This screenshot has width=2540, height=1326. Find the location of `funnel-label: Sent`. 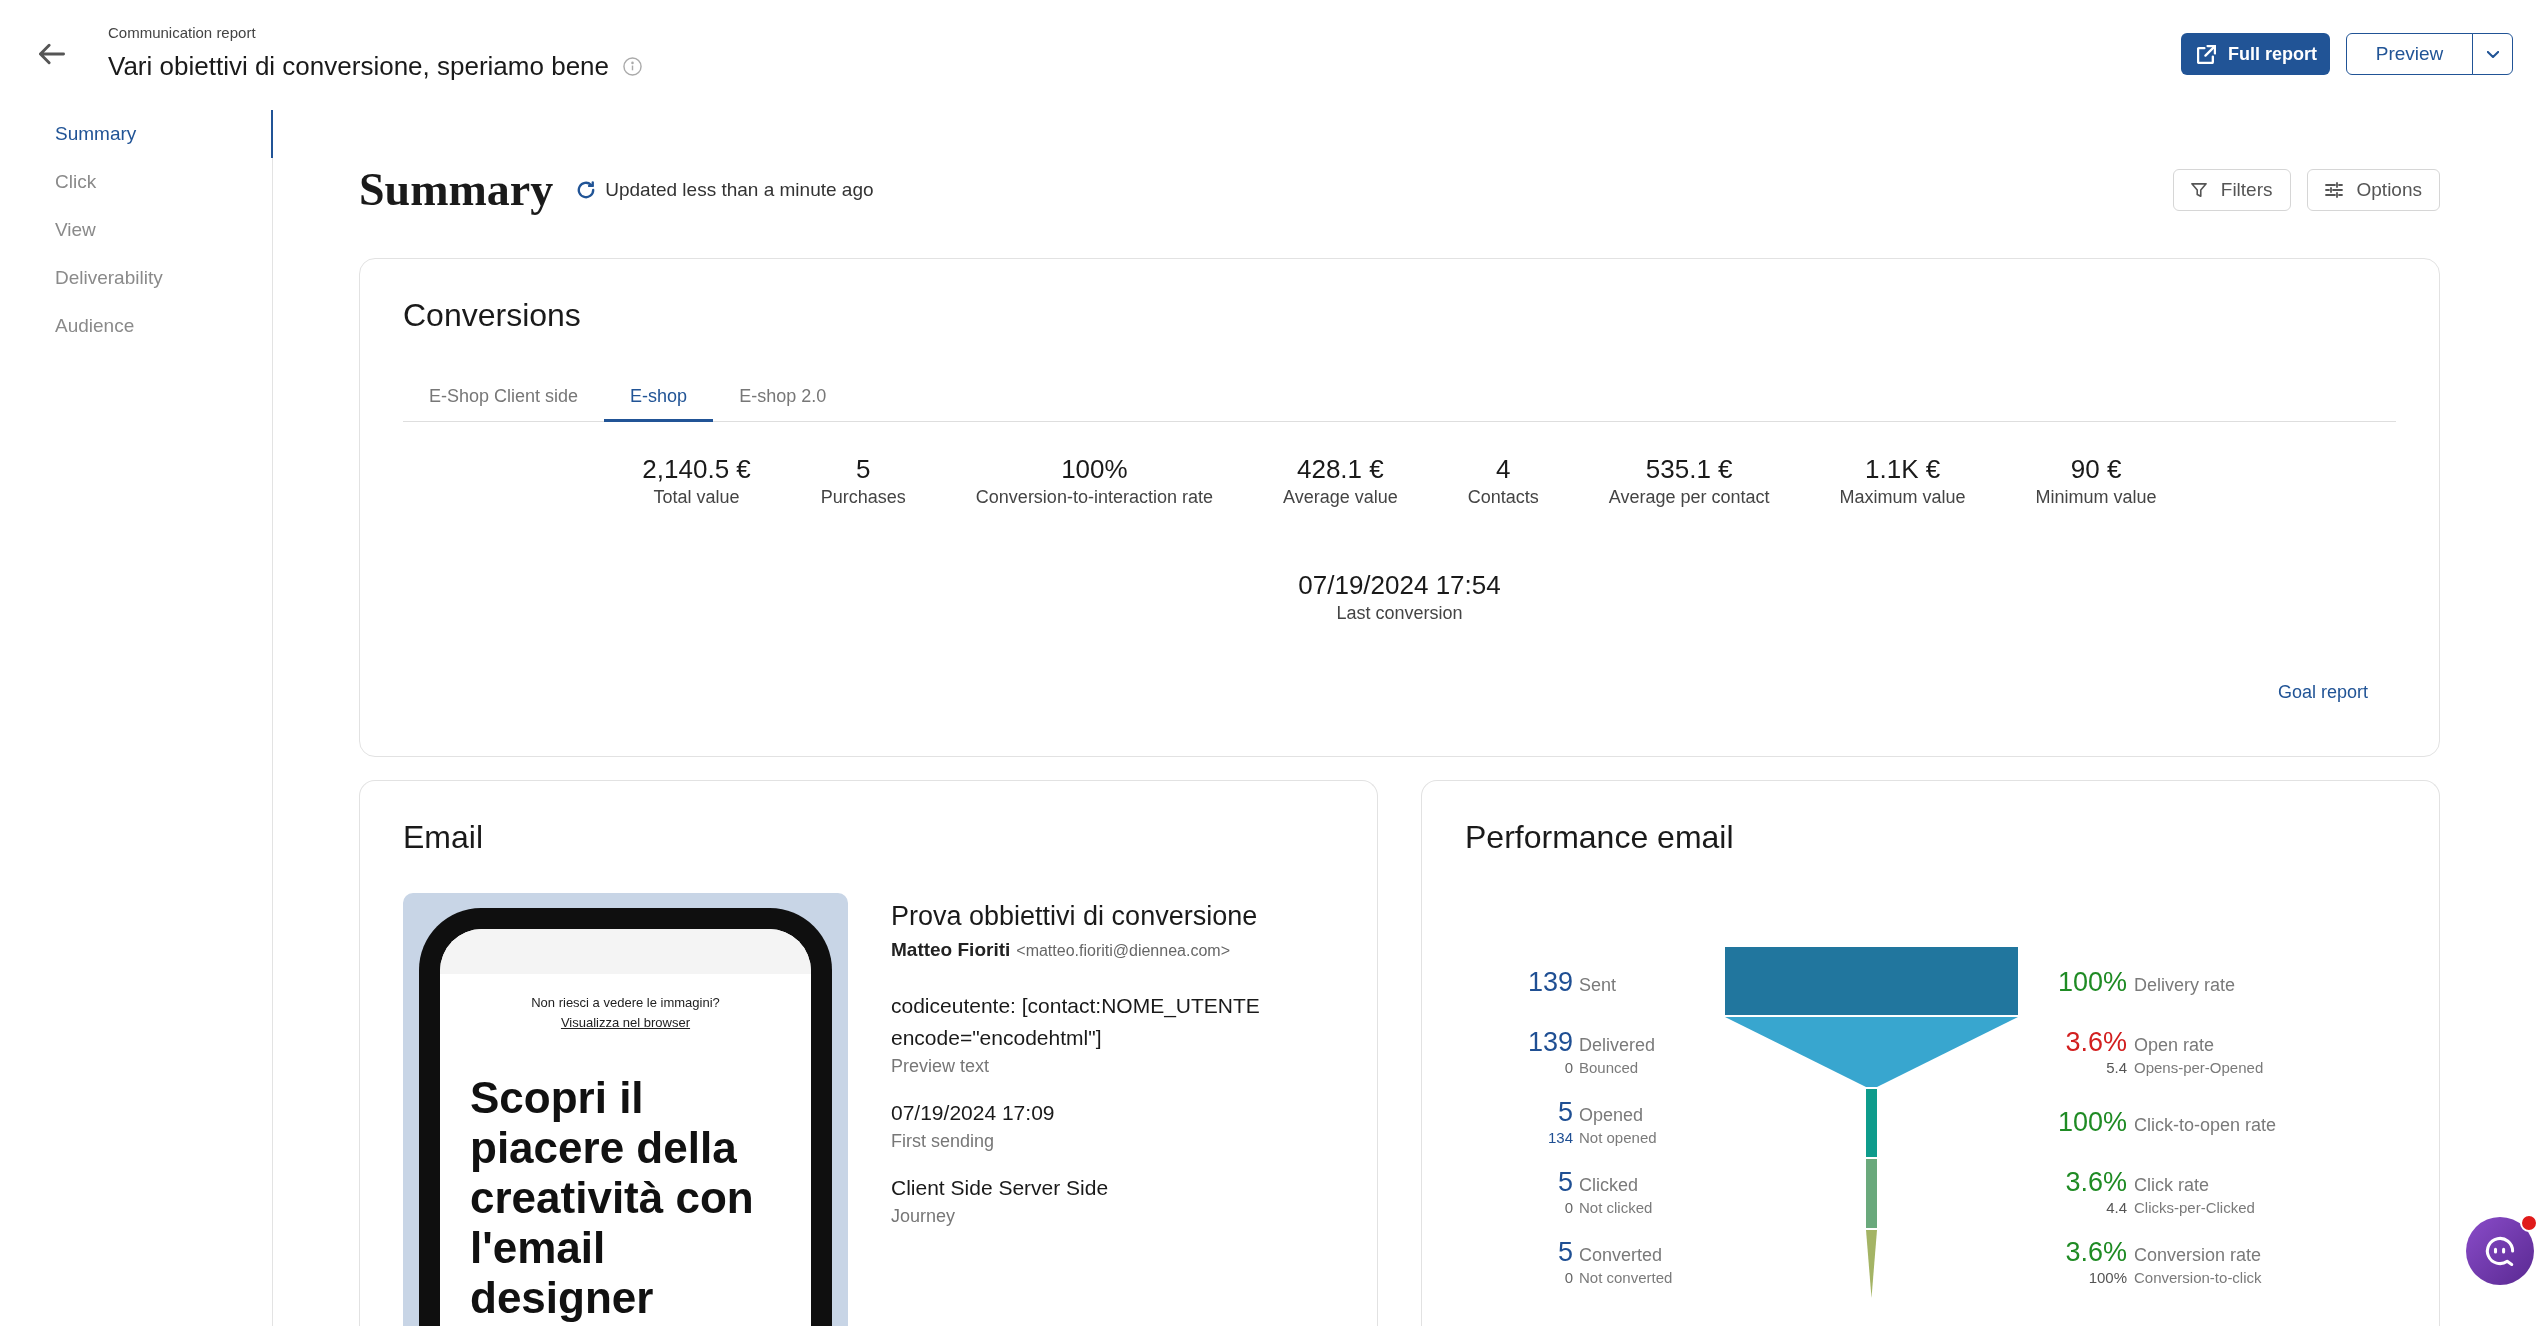

funnel-label: Sent is located at coordinates (1598, 985).